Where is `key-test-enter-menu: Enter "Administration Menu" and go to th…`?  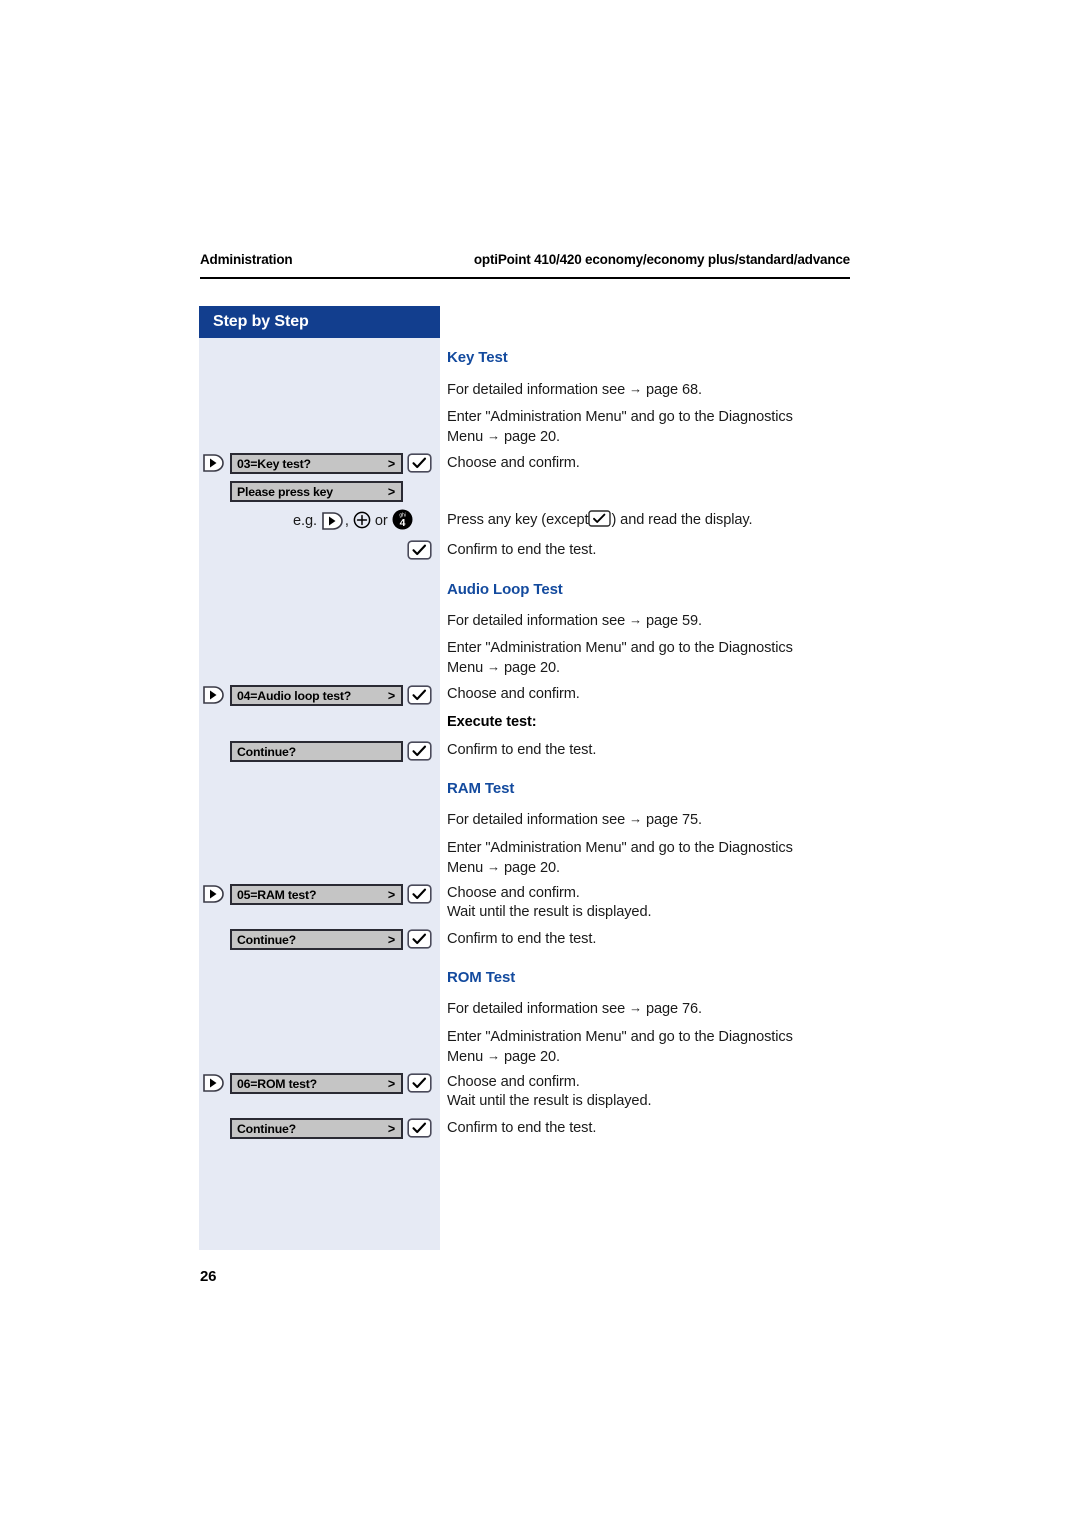
key-test-enter-menu: Enter "Administration Menu" and go to th… is located at coordinates (653, 427).